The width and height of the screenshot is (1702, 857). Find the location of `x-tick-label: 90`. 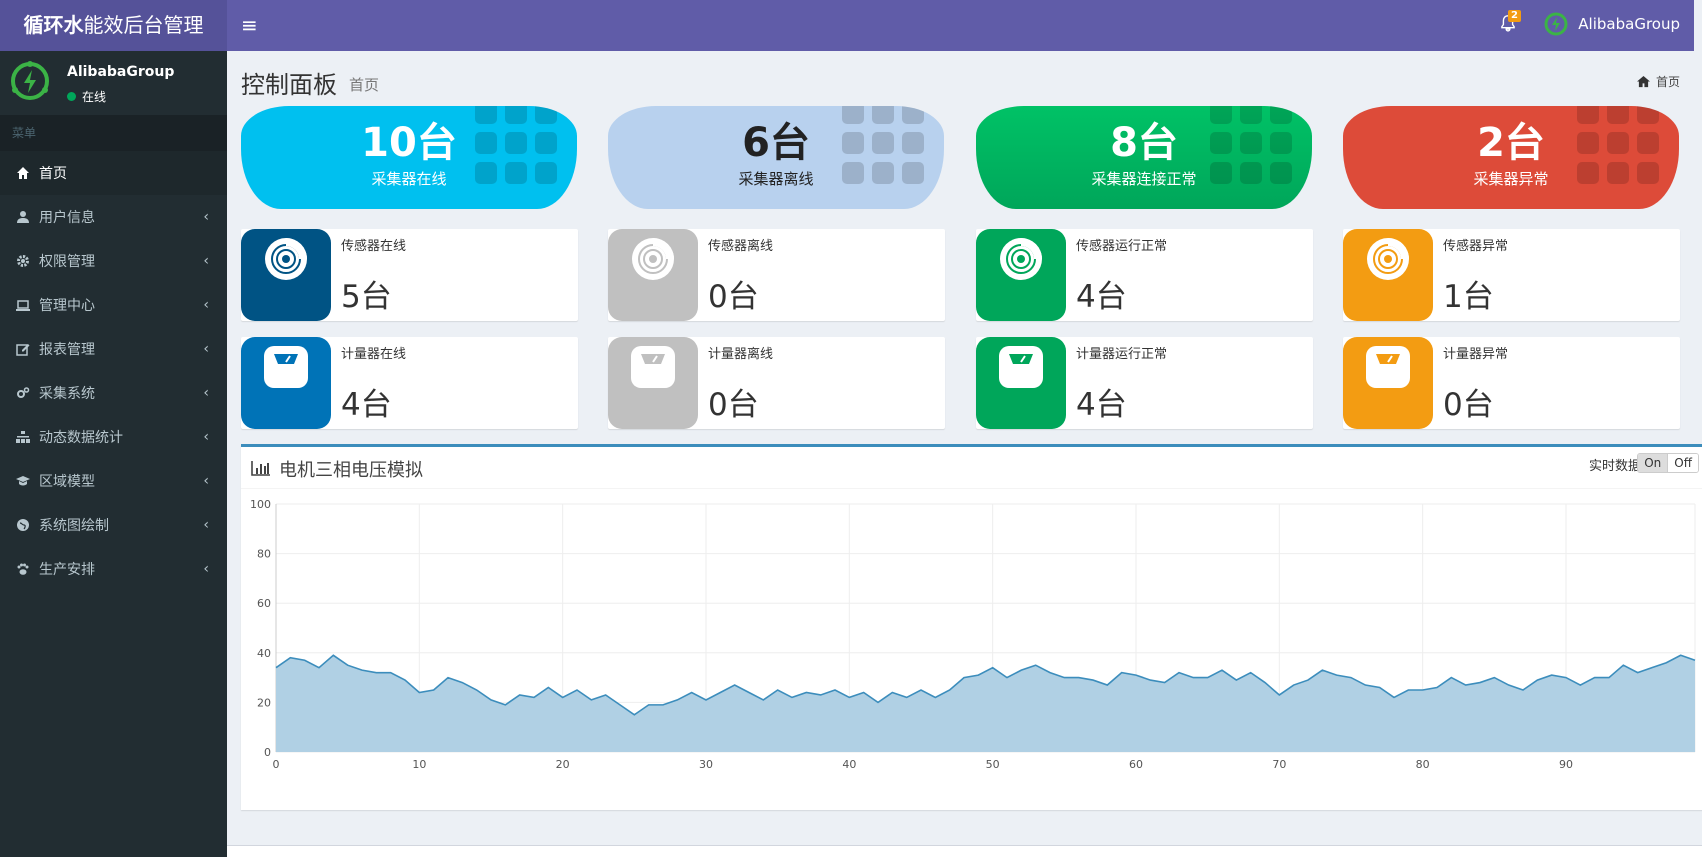

x-tick-label: 90 is located at coordinates (1566, 764).